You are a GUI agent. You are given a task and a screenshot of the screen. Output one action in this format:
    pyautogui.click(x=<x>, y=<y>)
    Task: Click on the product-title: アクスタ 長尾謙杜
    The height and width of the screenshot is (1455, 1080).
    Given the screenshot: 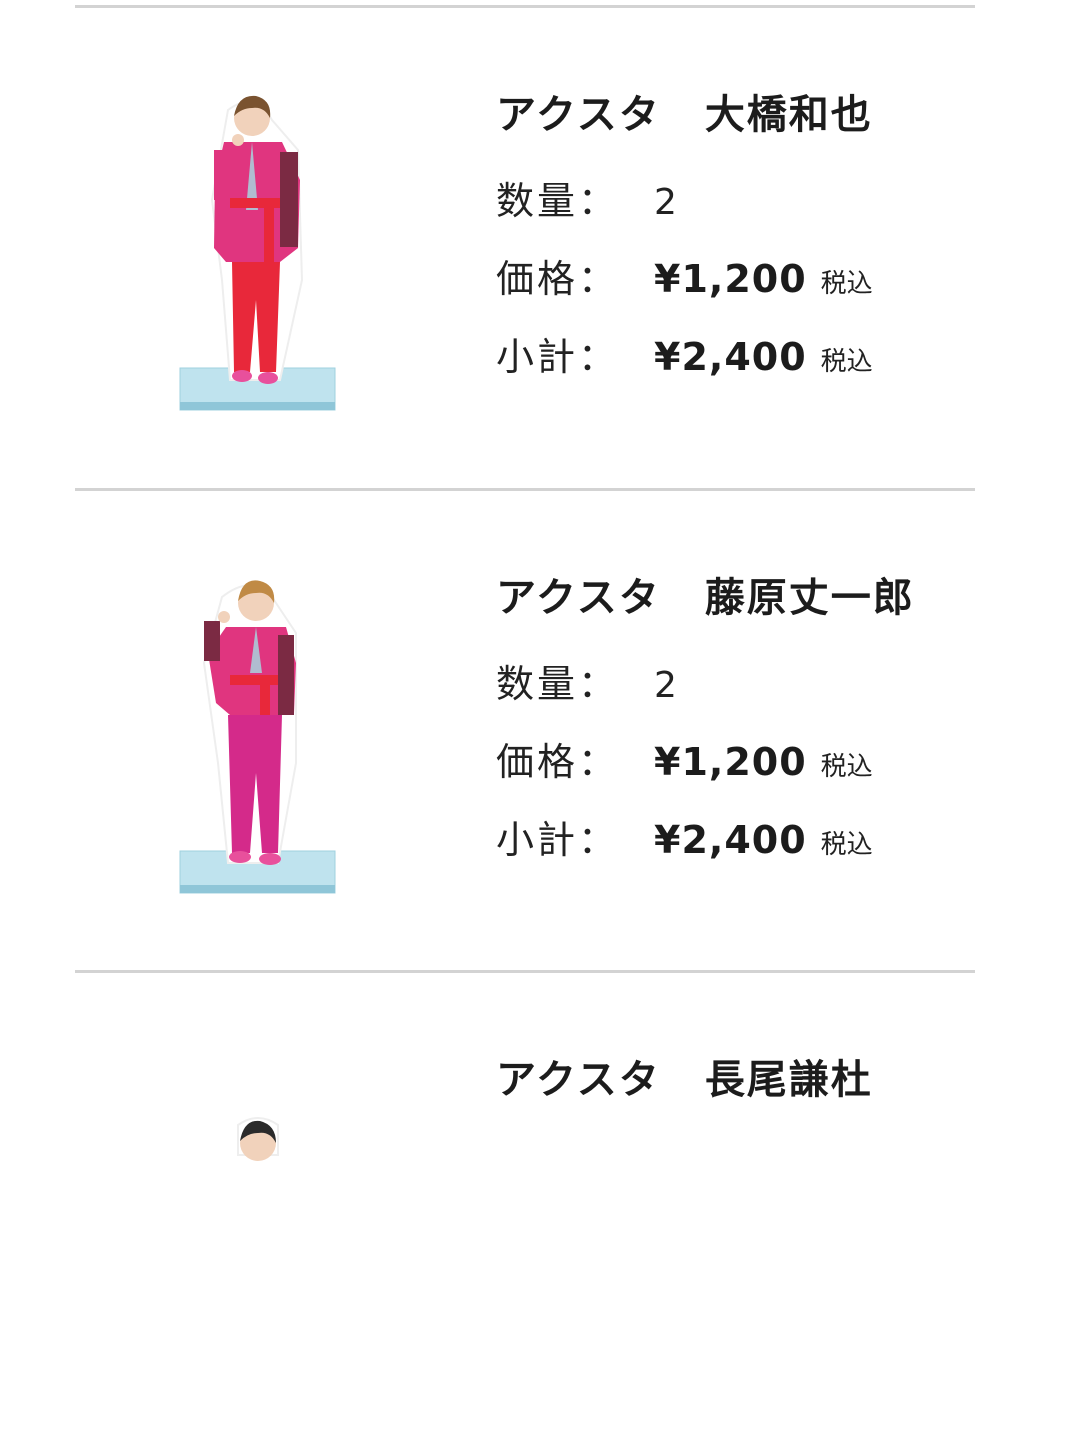 What is the action you would take?
    pyautogui.click(x=684, y=1076)
    